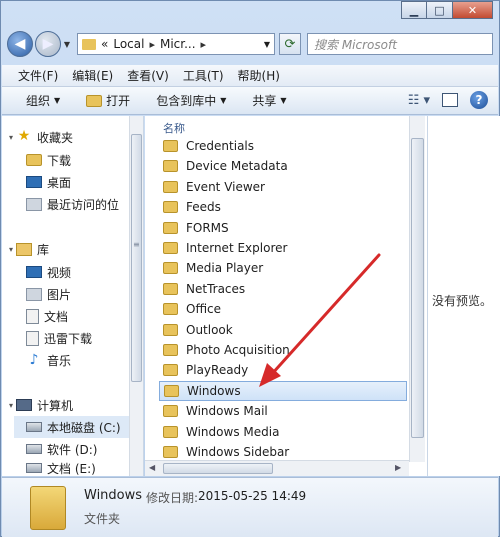  I want to click on share-button: 共享 ▼, so click(269, 100).